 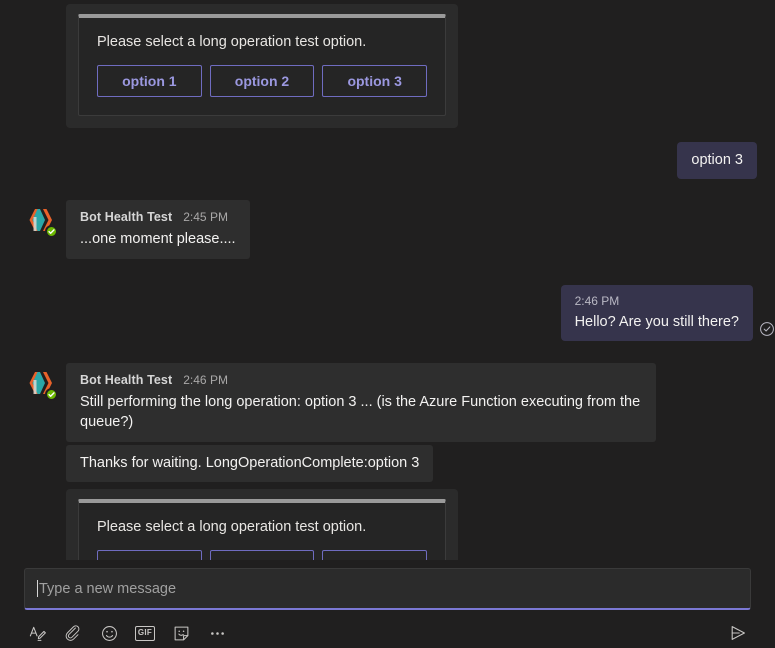 What do you see at coordinates (387, 313) in the screenshot?
I see `message-outgoing-hello: 2:46 PM Hello? Are you still there?` at bounding box center [387, 313].